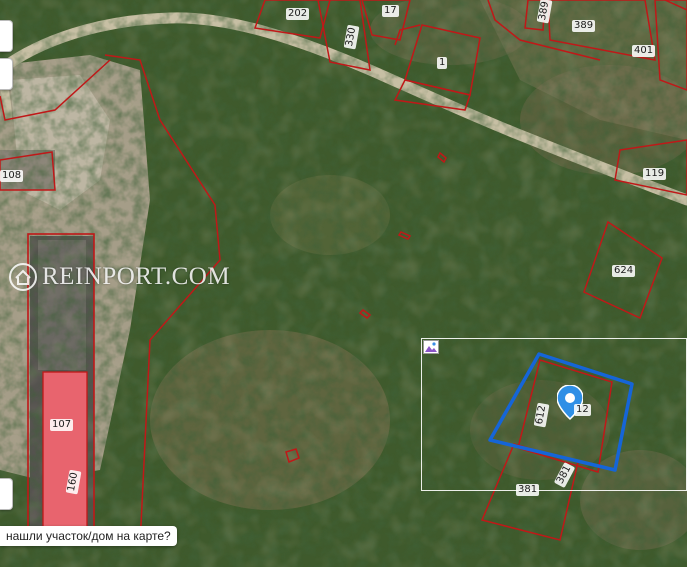 The image size is (687, 567). What do you see at coordinates (582, 410) in the screenshot?
I see `parcel-label-12: 12` at bounding box center [582, 410].